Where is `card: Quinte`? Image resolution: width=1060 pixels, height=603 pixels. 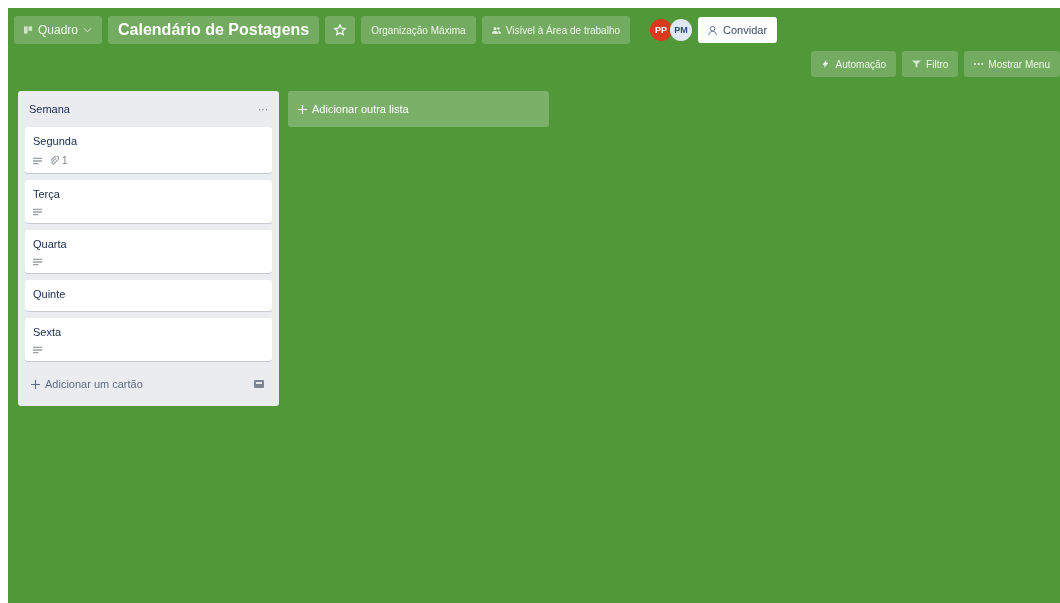 card: Quinte is located at coordinates (148, 295).